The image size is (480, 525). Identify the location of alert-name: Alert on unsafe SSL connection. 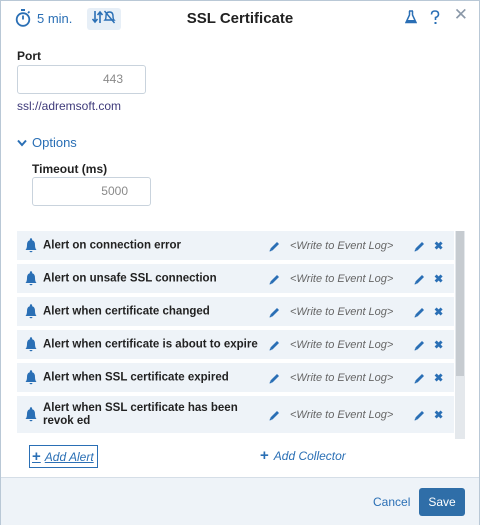
(130, 278).